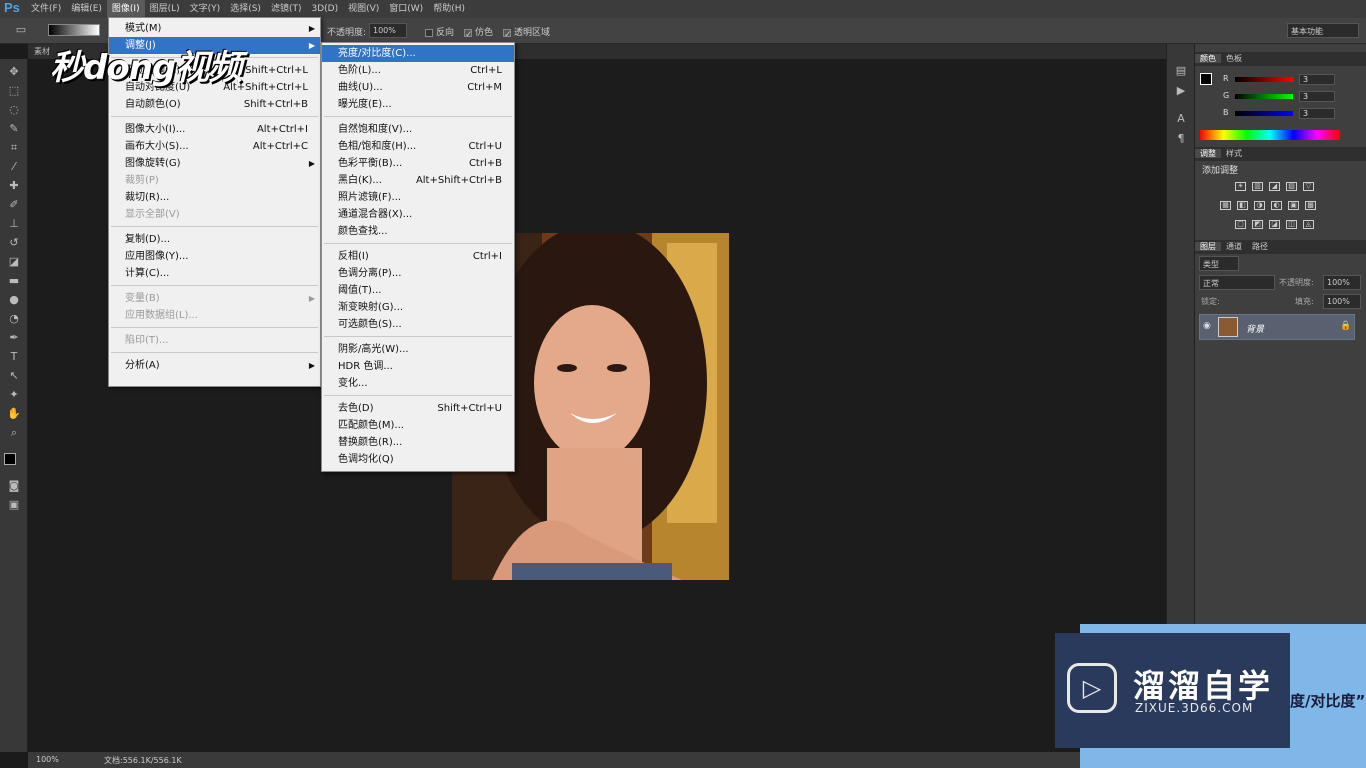  I want to click on eraser-tool-icon: ◪, so click(14, 262).